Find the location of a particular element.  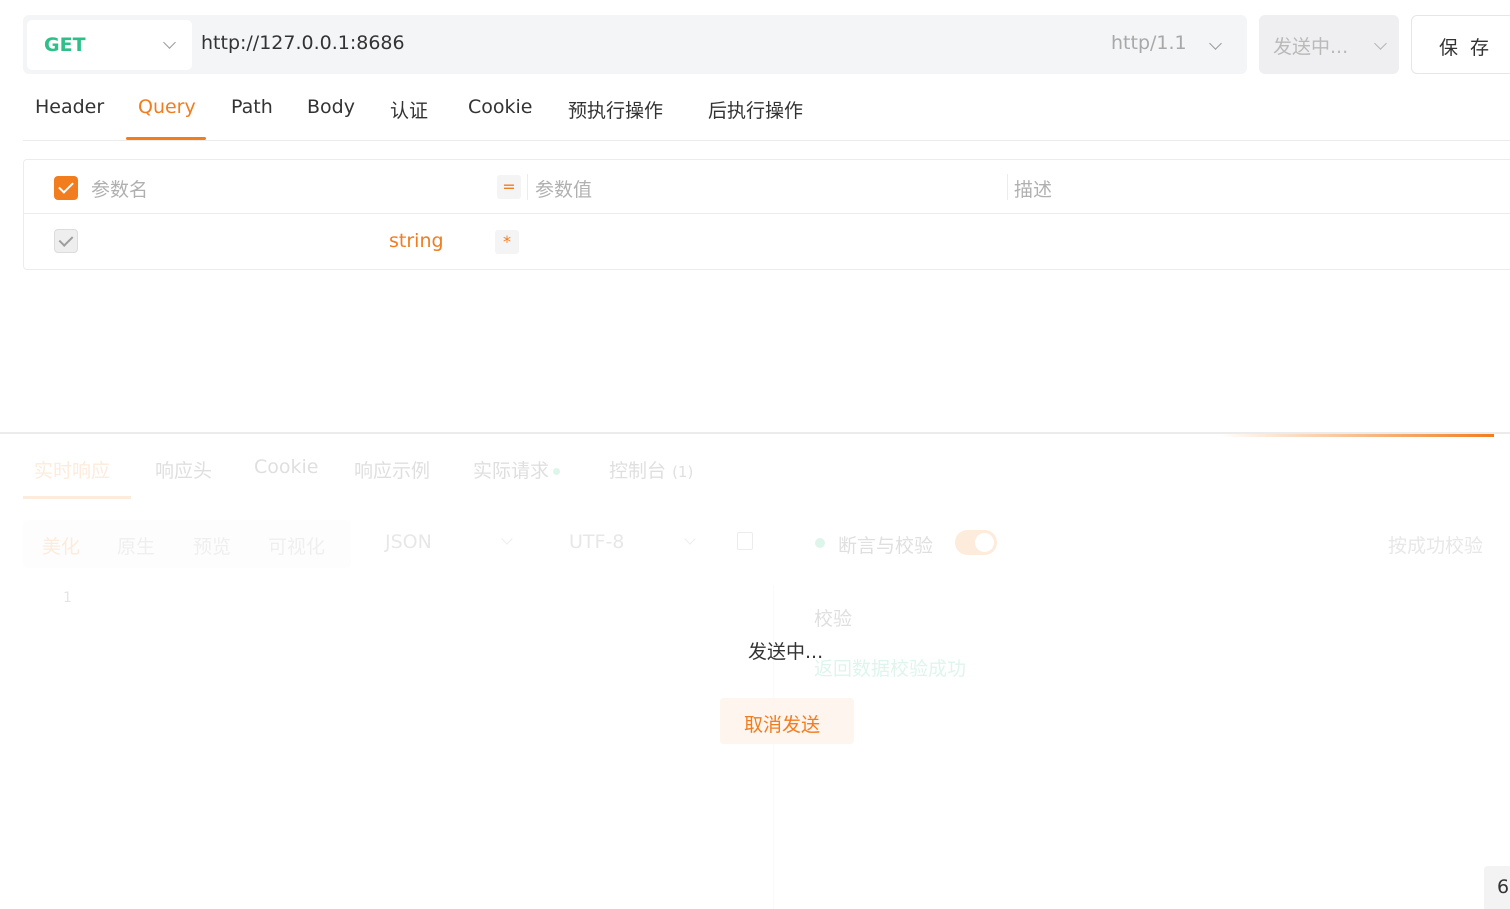

encoding-select: UTF-8 is located at coordinates (596, 542).